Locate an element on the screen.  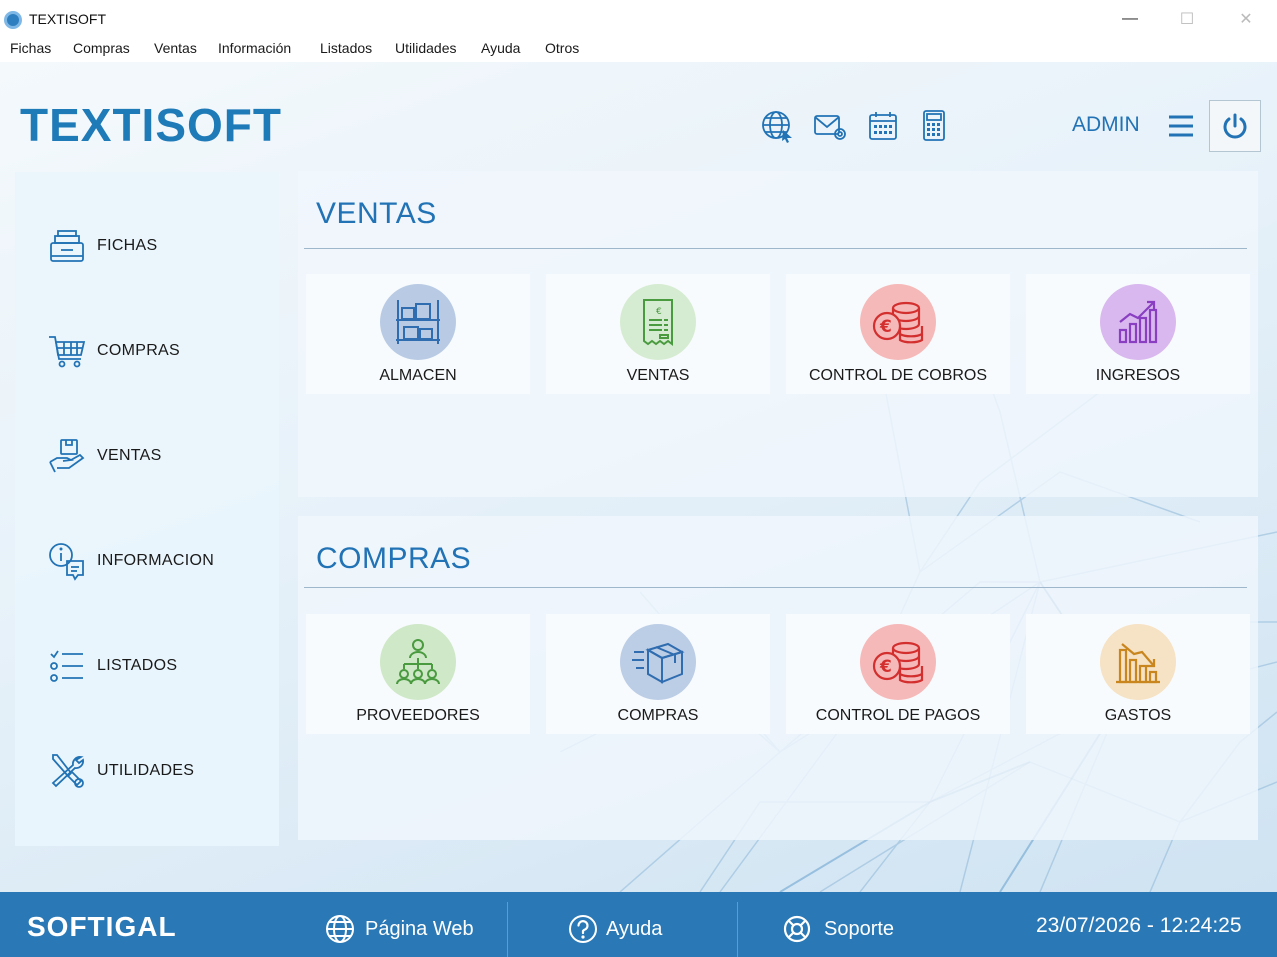
menu-listados: Listados is located at coordinates (346, 48).